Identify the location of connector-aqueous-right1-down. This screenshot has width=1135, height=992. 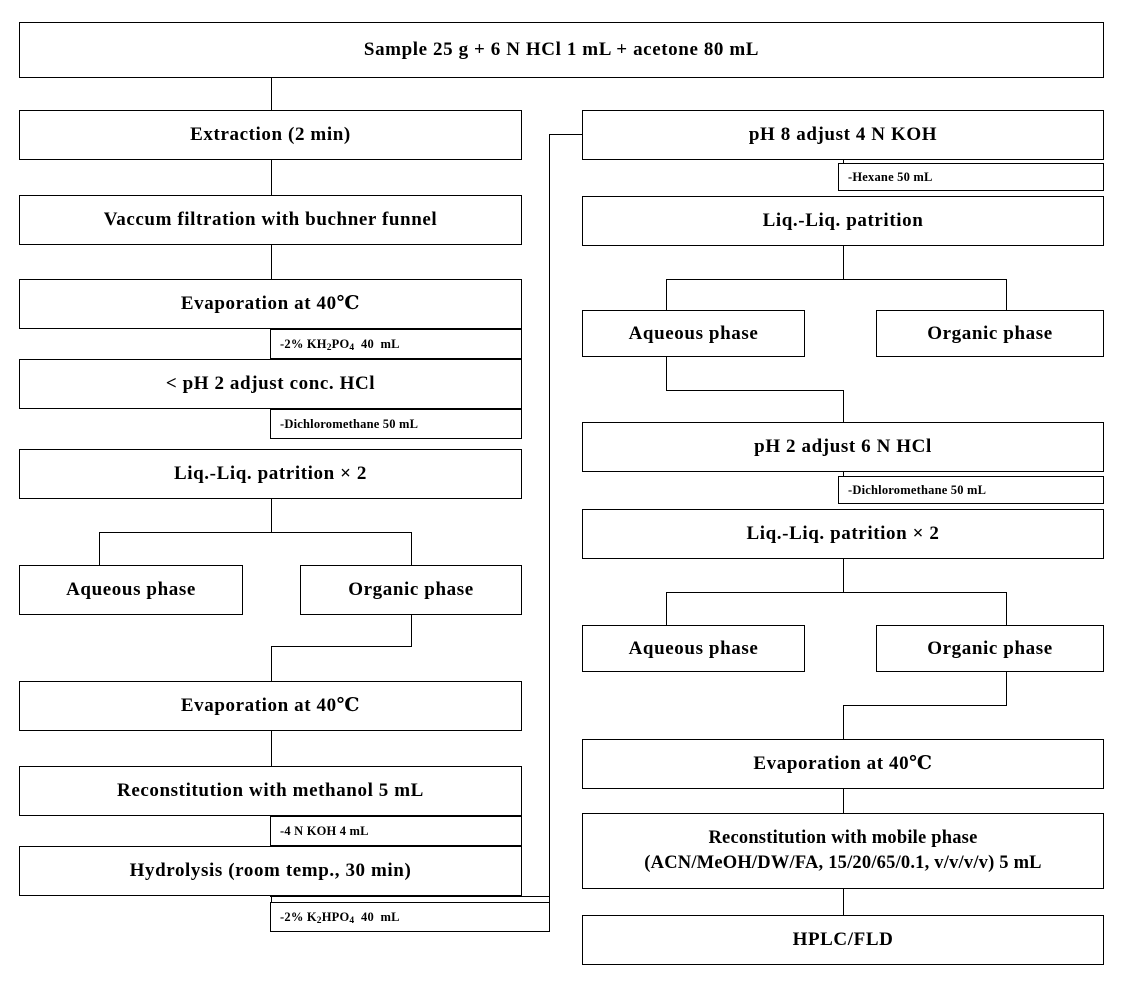
(666, 373).